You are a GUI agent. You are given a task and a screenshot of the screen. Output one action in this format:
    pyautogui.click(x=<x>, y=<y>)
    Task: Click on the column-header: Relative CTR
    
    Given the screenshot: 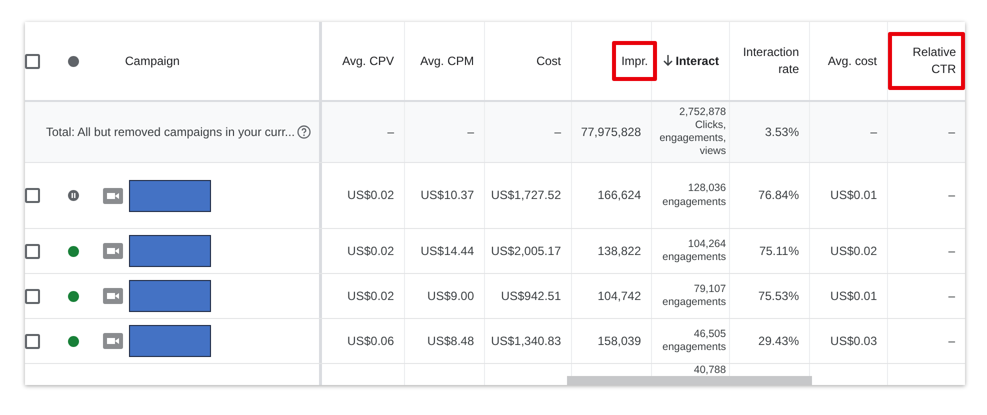 What is the action you would take?
    pyautogui.click(x=926, y=61)
    